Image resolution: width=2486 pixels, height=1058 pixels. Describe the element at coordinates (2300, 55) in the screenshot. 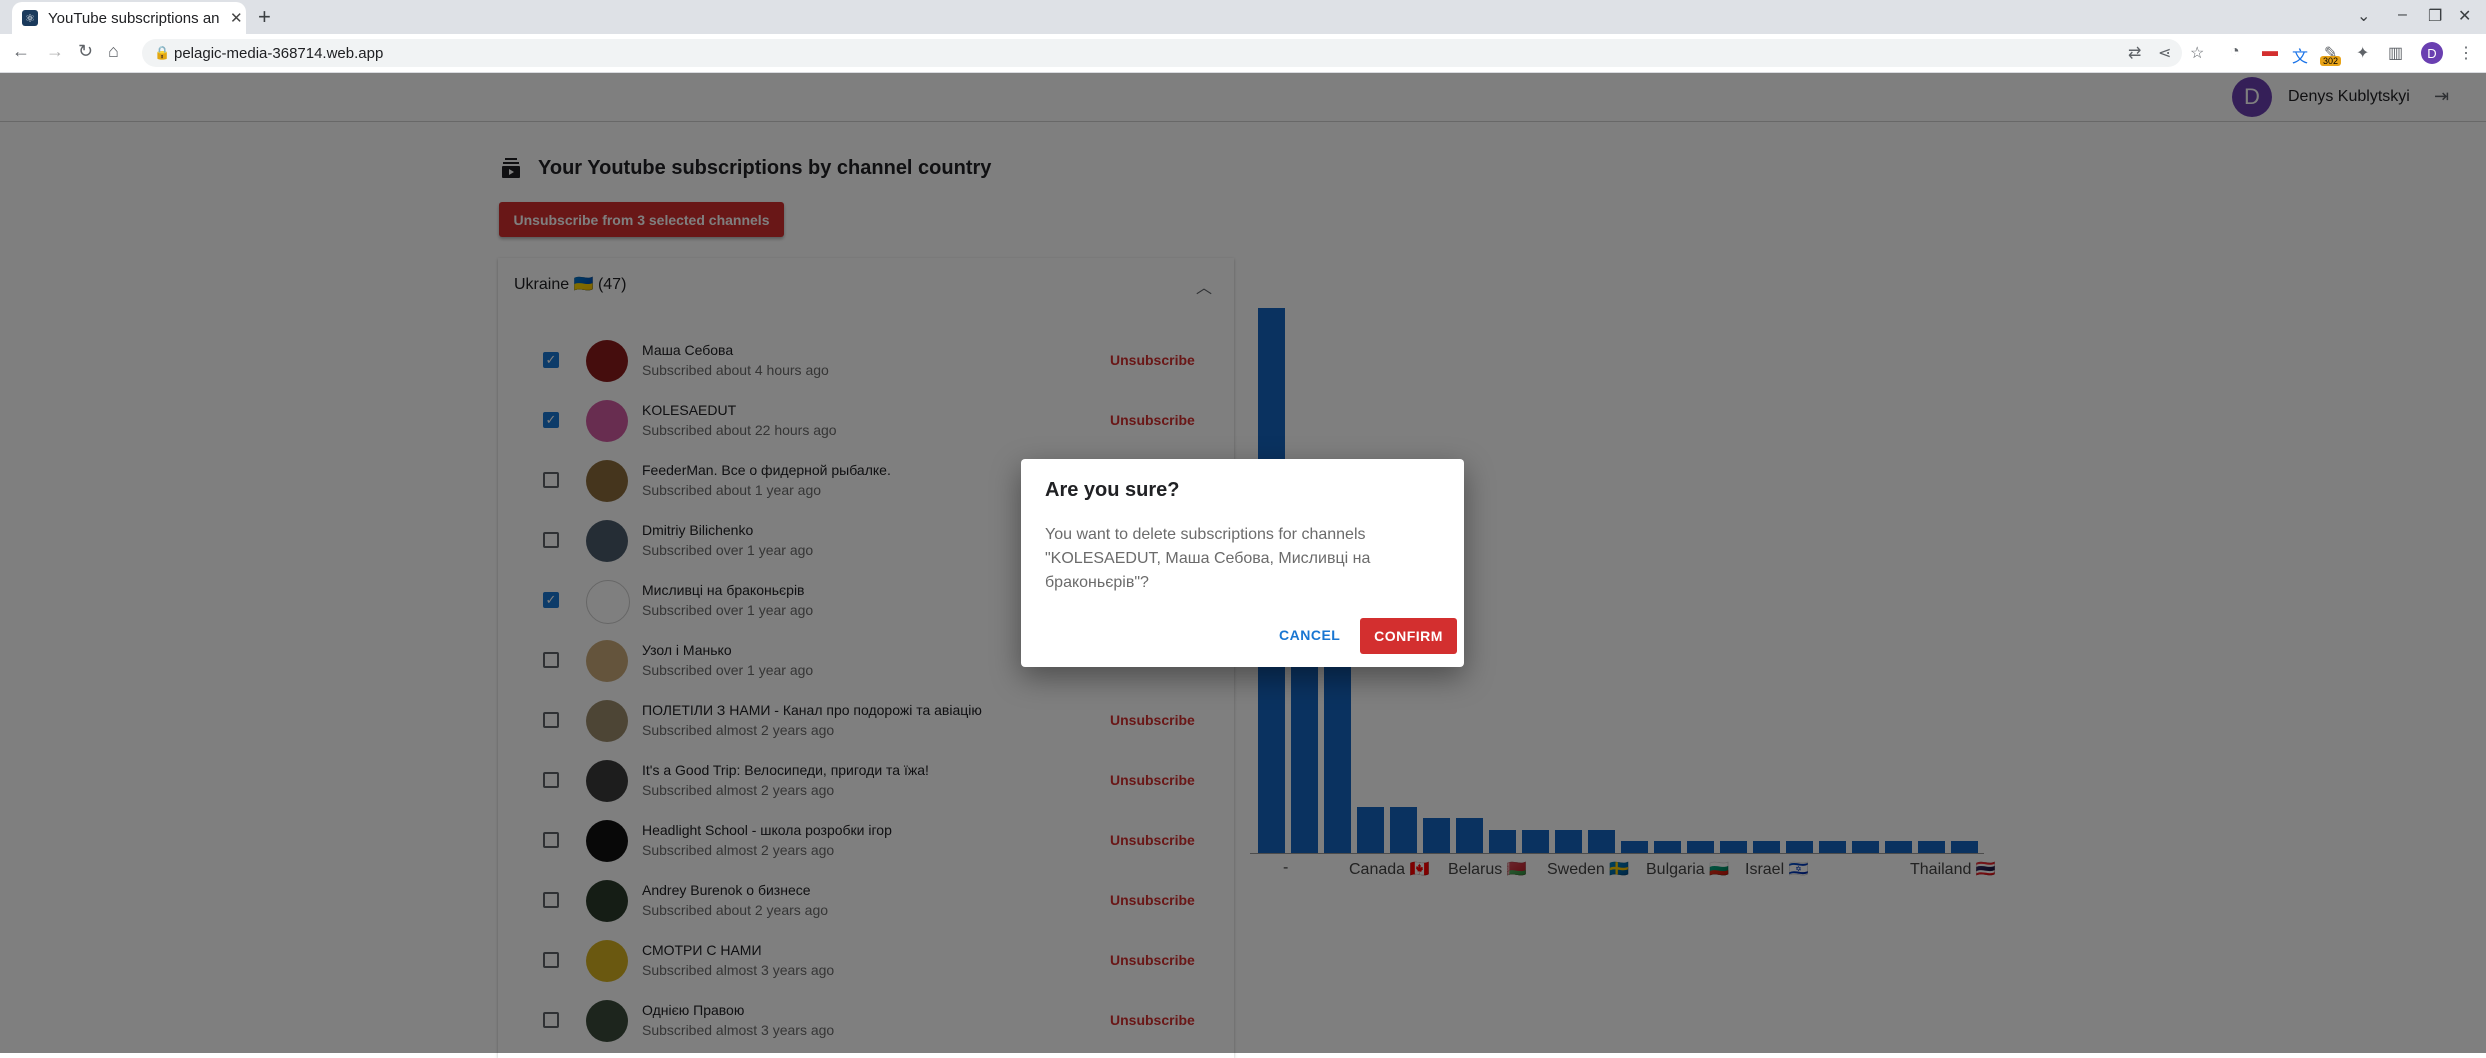

I see `extension-translate-icon: 文` at that location.